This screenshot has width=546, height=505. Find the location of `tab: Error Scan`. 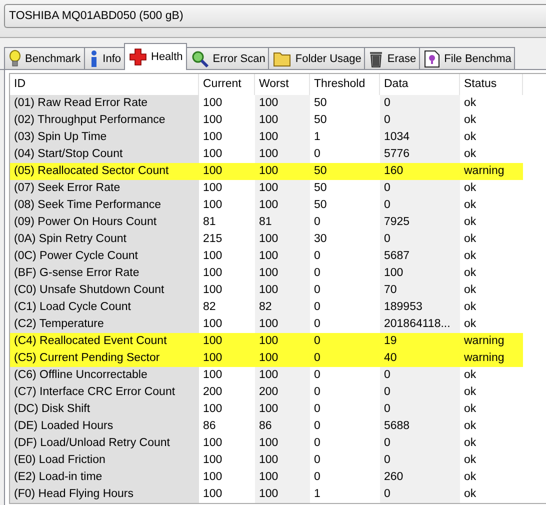

tab: Error Scan is located at coordinates (228, 58).